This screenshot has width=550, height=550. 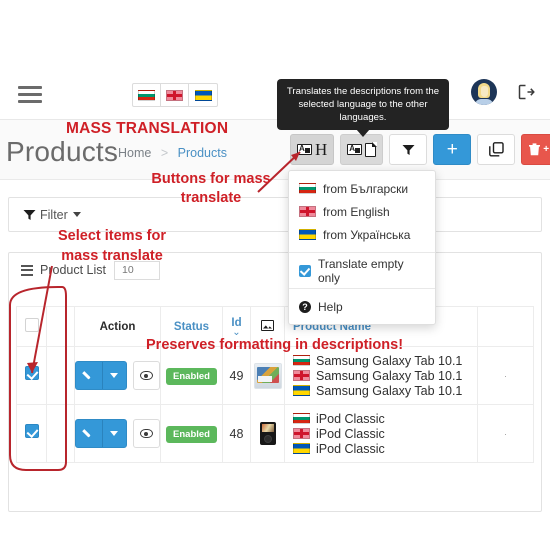 I want to click on row-extra-cell: ·, so click(x=505, y=433).